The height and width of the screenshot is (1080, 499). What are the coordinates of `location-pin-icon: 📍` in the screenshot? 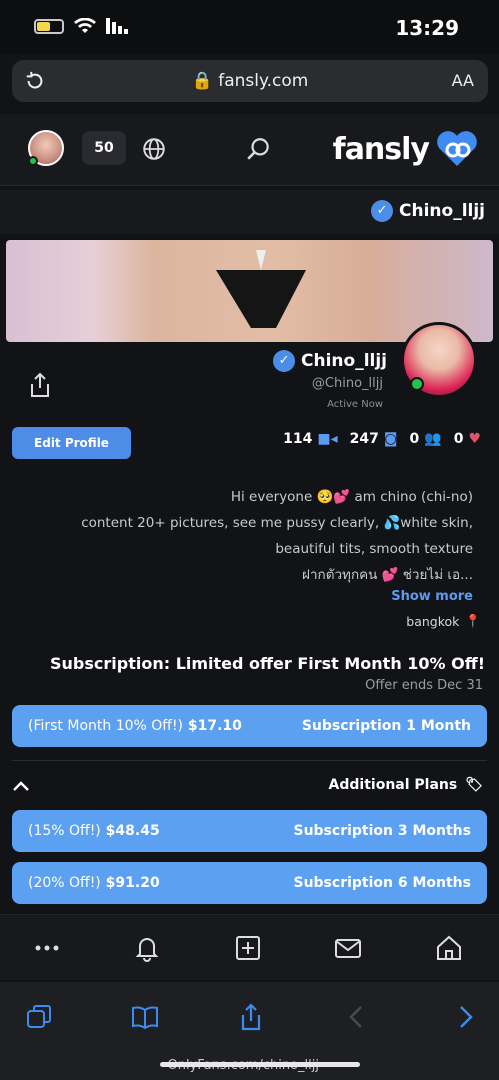 It's located at (473, 620).